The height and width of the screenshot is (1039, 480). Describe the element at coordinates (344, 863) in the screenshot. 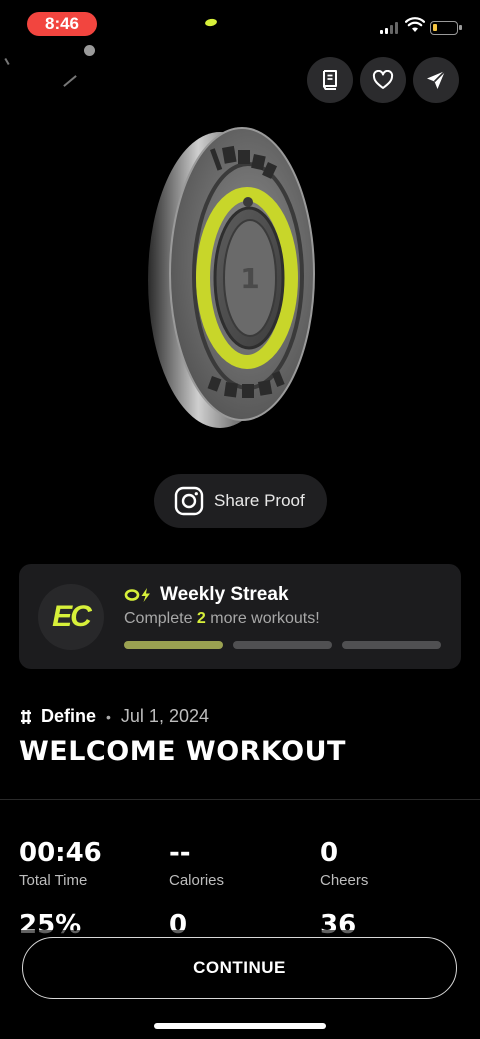

I see `stat-cheers: 0 Cheers` at that location.